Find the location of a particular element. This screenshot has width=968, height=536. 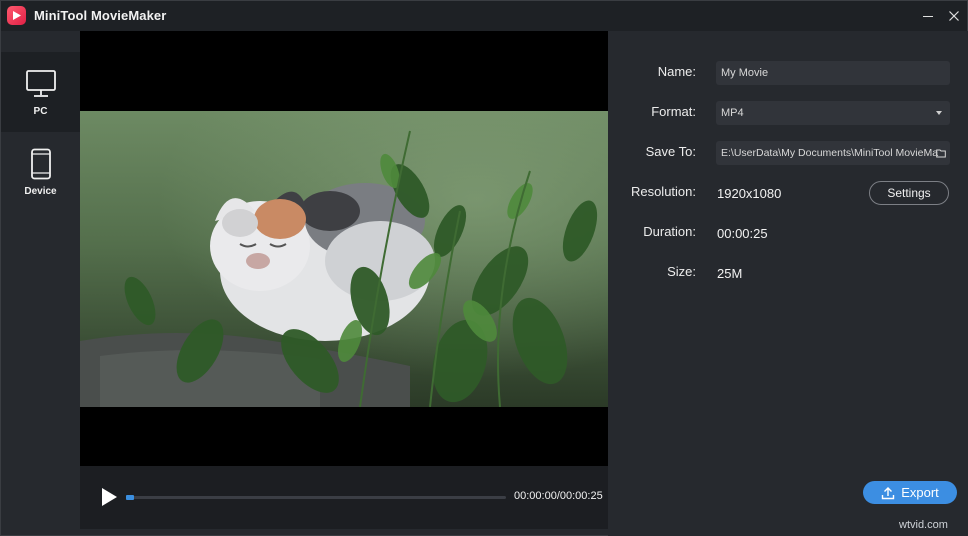

app-logo-icon is located at coordinates (16, 15).